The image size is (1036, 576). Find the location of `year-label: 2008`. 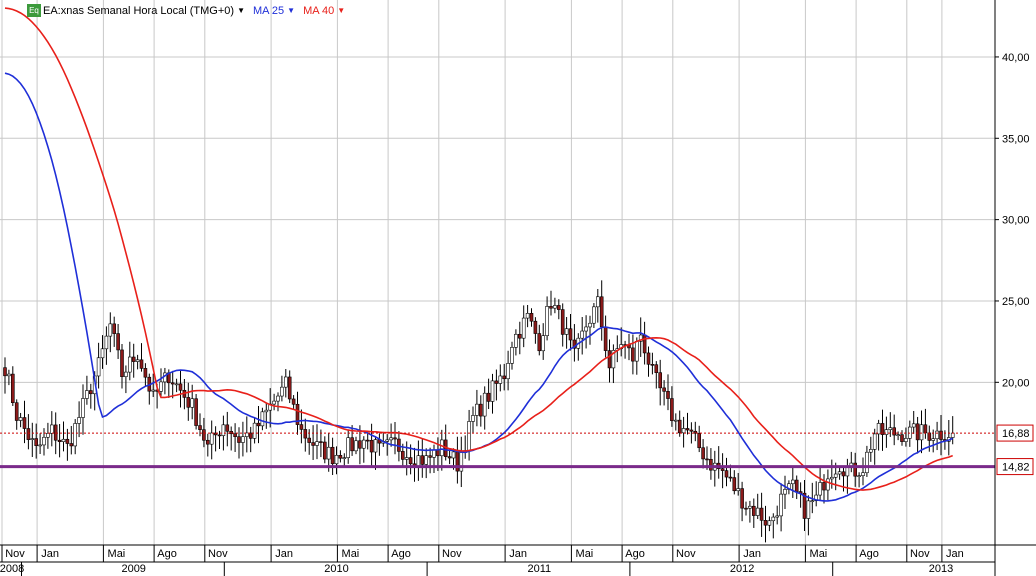

year-label: 2008 is located at coordinates (12, 569).